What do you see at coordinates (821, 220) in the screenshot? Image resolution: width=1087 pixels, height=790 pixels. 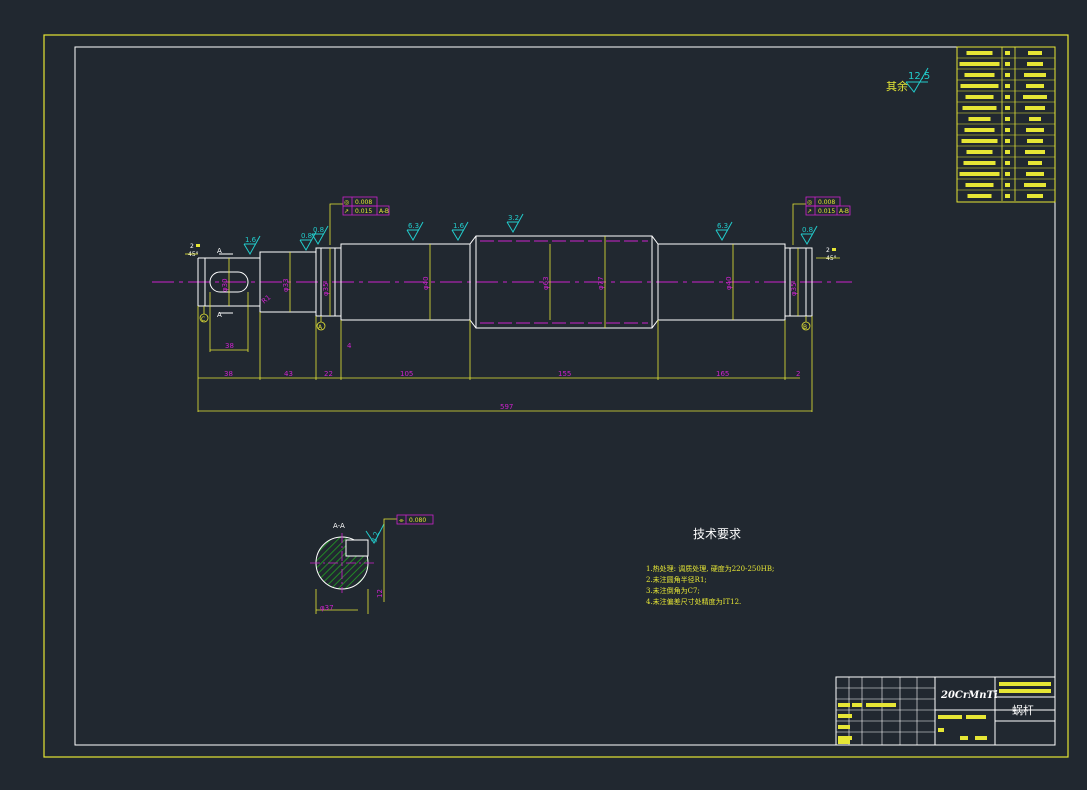 I see `fcf-right: ◎ 0.008 ↗ 0.015 A-B` at bounding box center [821, 220].